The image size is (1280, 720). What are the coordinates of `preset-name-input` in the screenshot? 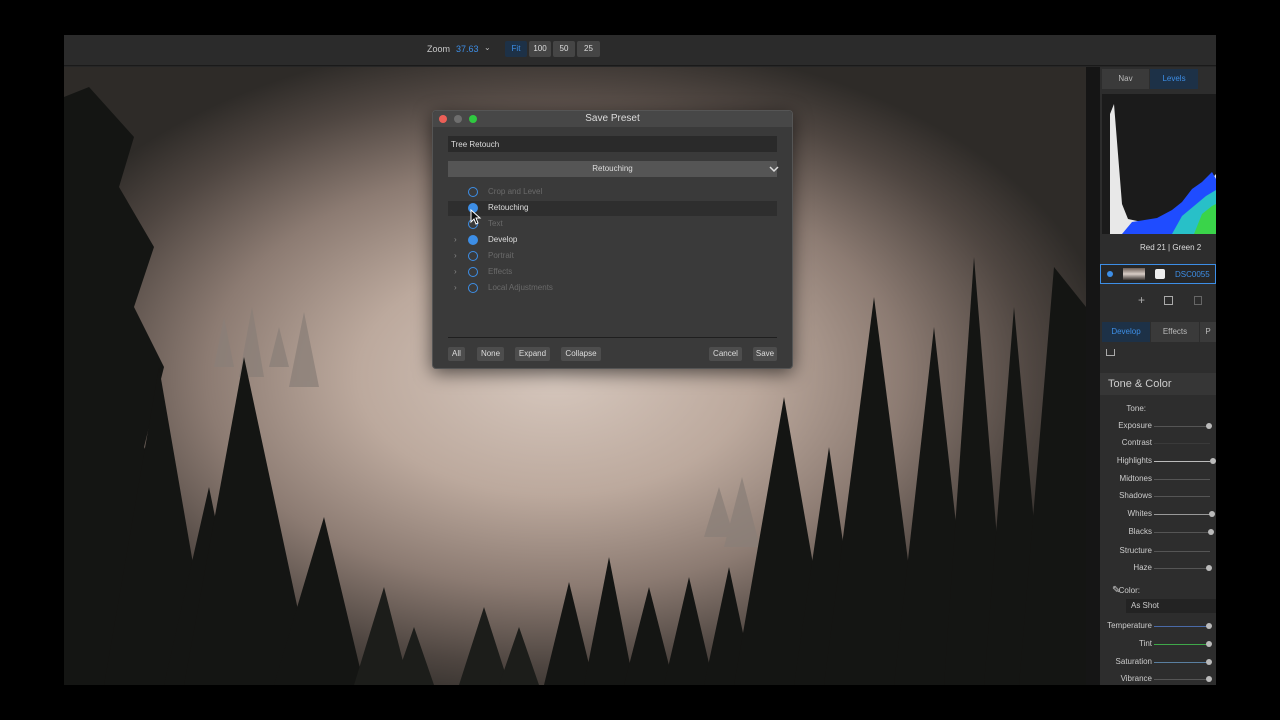 It's located at (612, 144).